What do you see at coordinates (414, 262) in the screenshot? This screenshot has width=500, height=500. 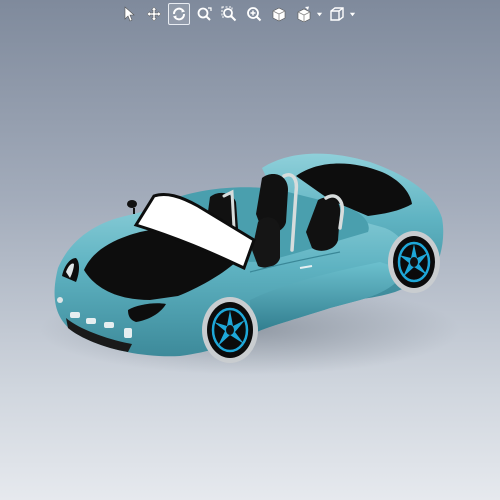 I see `rear-wheel` at bounding box center [414, 262].